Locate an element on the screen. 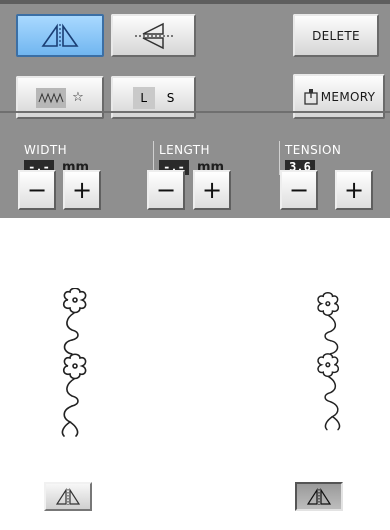  stitch-pattern-icon is located at coordinates (51, 97).